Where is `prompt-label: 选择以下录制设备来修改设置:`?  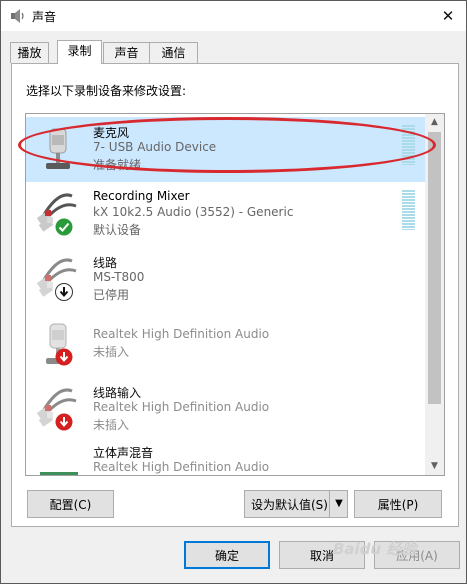
prompt-label: 选择以下录制设备来修改设置: is located at coordinates (106, 91).